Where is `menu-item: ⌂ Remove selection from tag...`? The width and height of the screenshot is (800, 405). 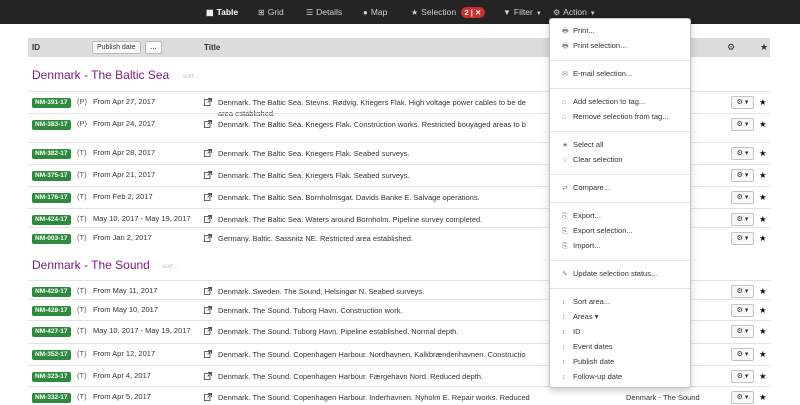
menu-item: ⌂ Remove selection from tag... is located at coordinates (615, 117).